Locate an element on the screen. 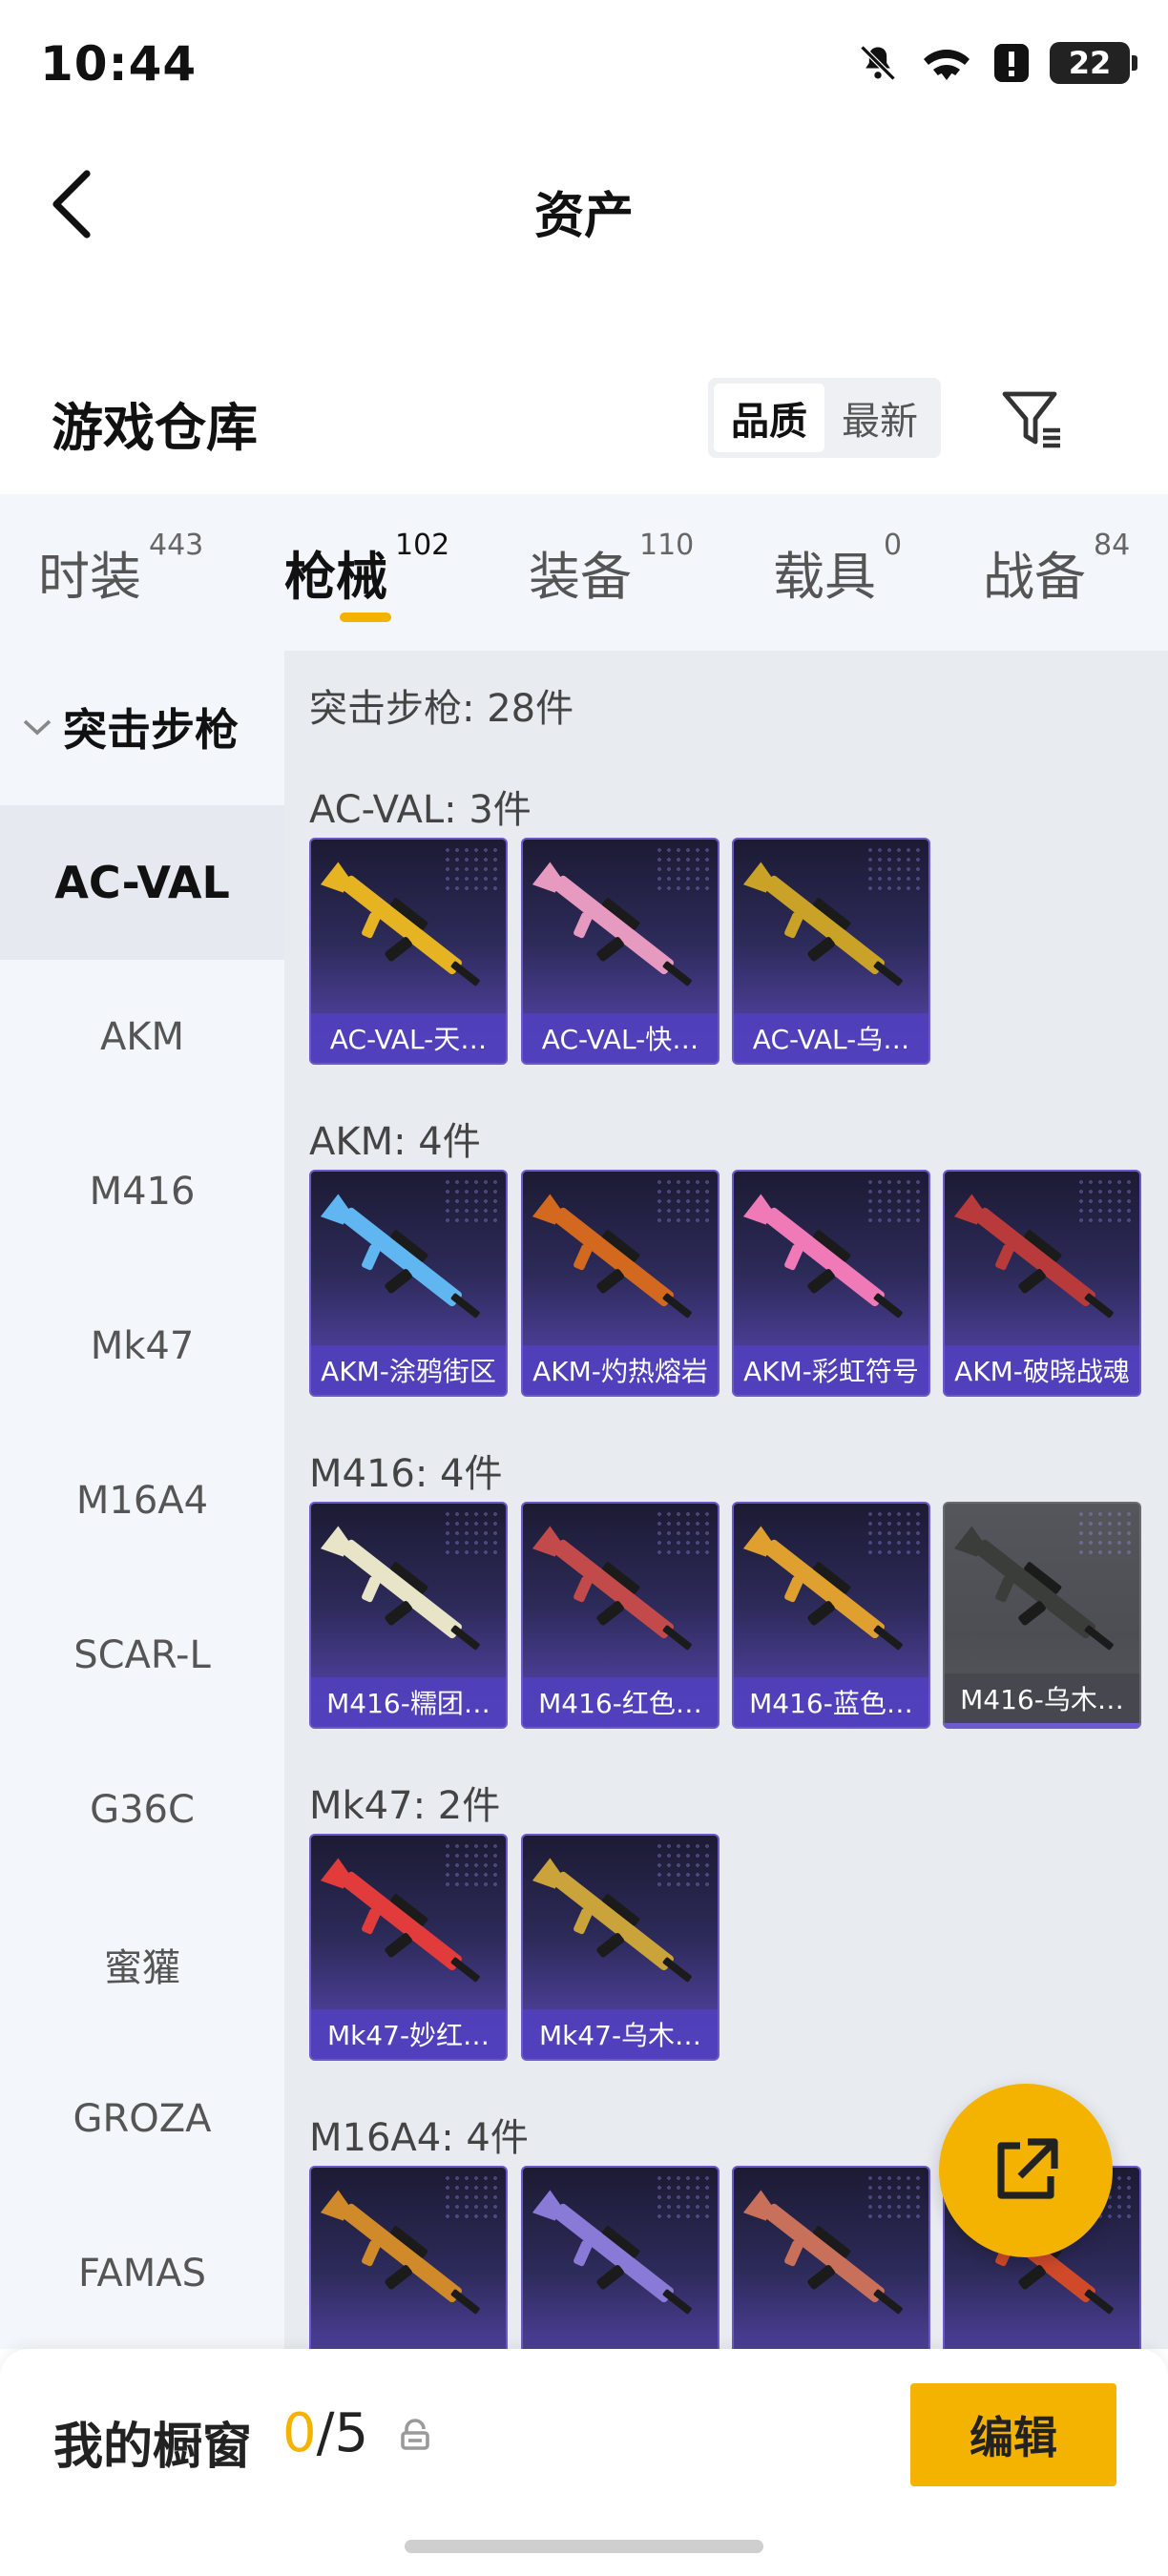  nav-header: 资产 is located at coordinates (584, 205).